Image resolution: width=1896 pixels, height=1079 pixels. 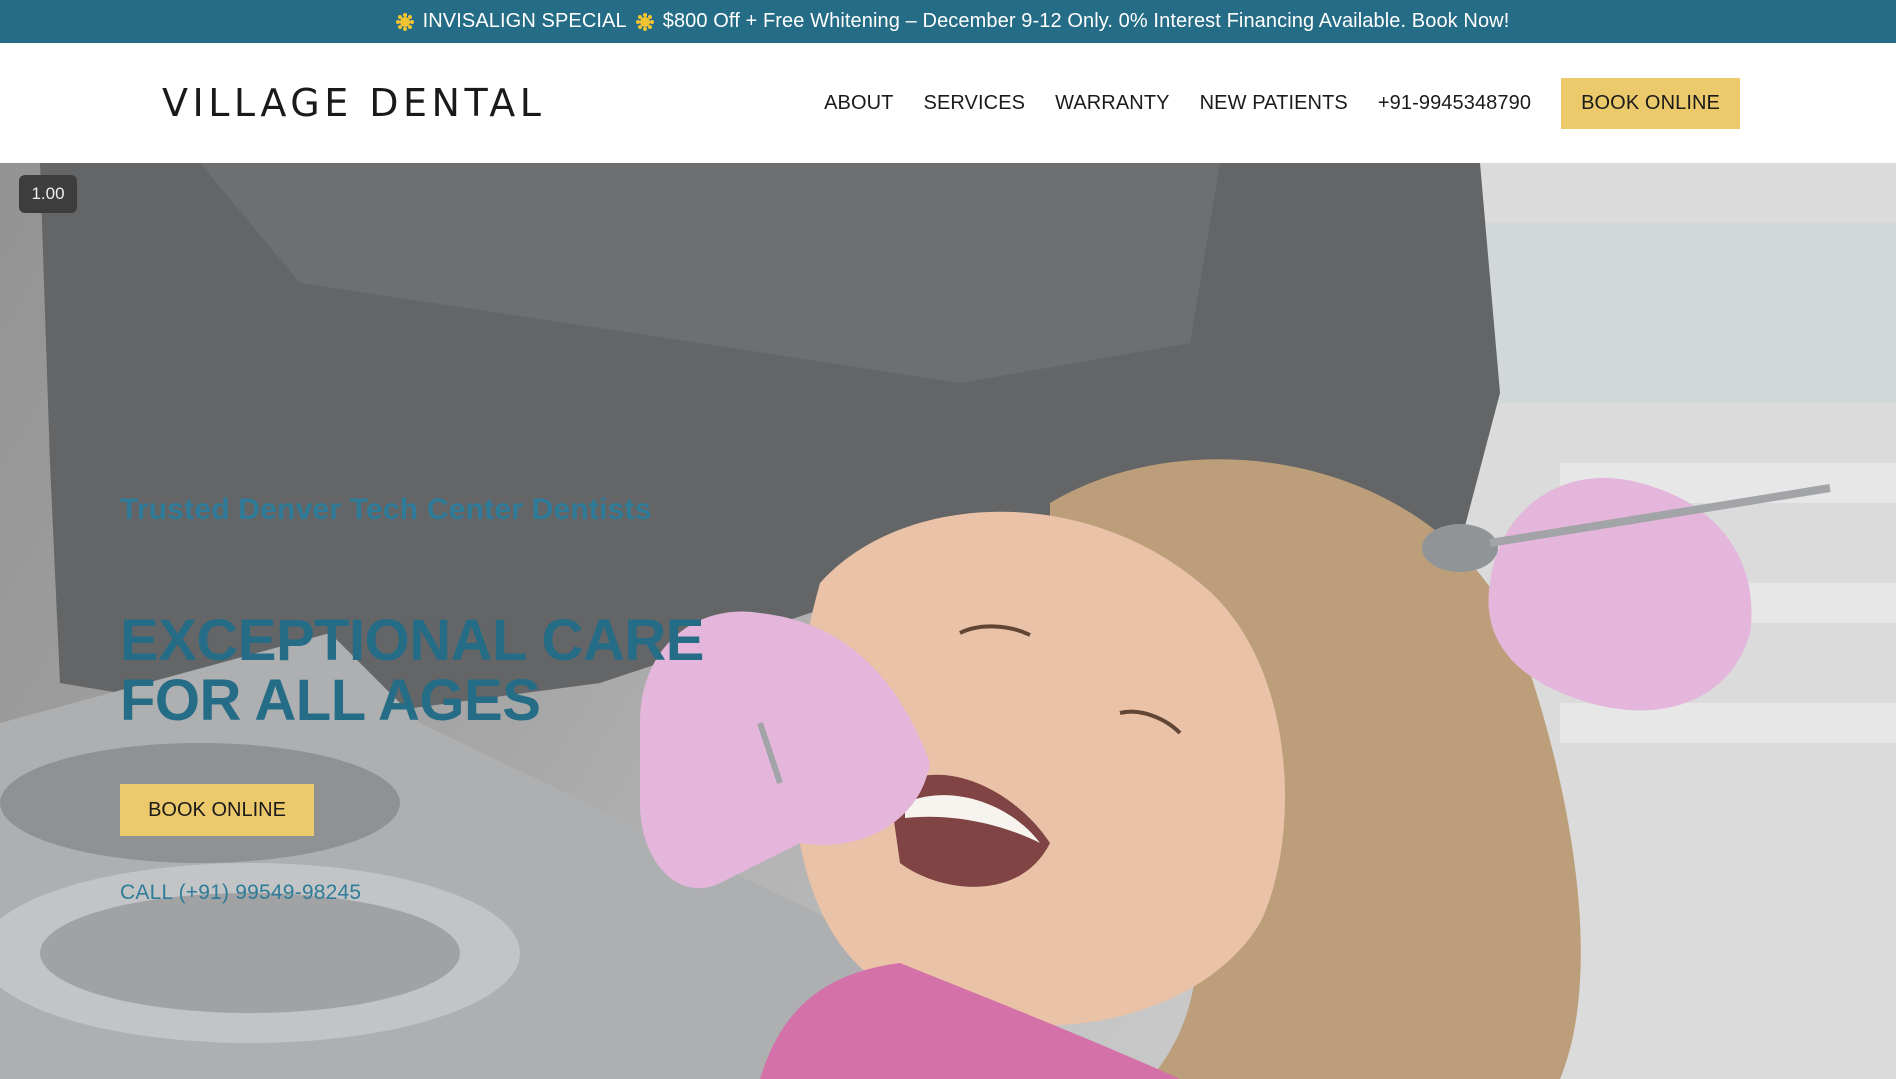 I want to click on playback-speed-badge: 1.00, so click(x=48, y=194).